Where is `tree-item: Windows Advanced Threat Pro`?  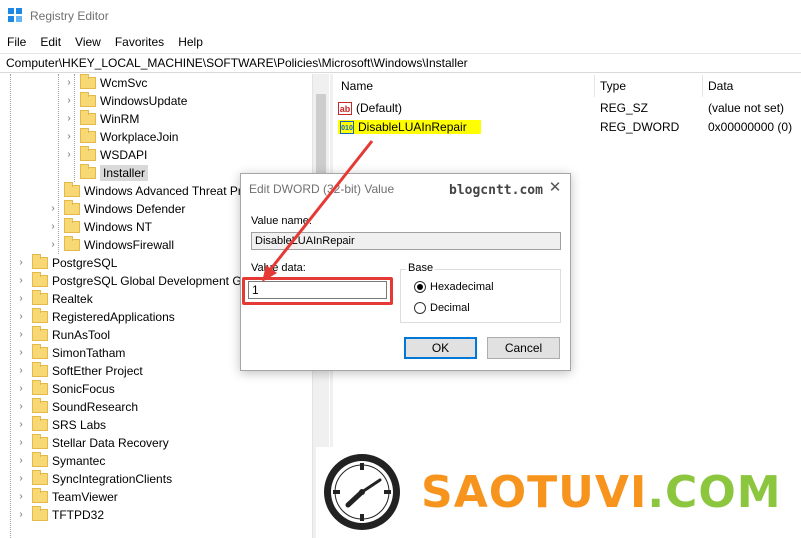
tree-item: Windows Advanced Threat Pro is located at coordinates (156, 191).